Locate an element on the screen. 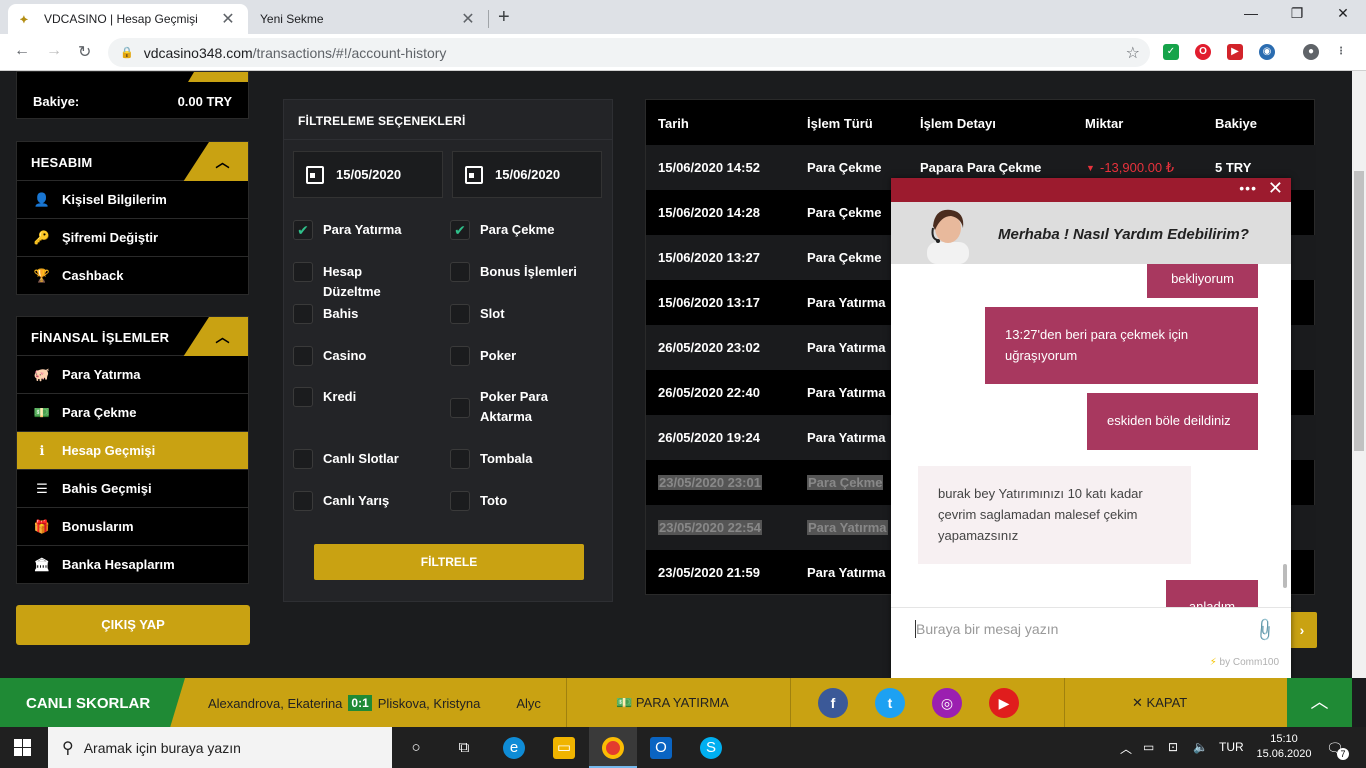 The width and height of the screenshot is (1366, 768). minimize-icon: — is located at coordinates (1251, 13).